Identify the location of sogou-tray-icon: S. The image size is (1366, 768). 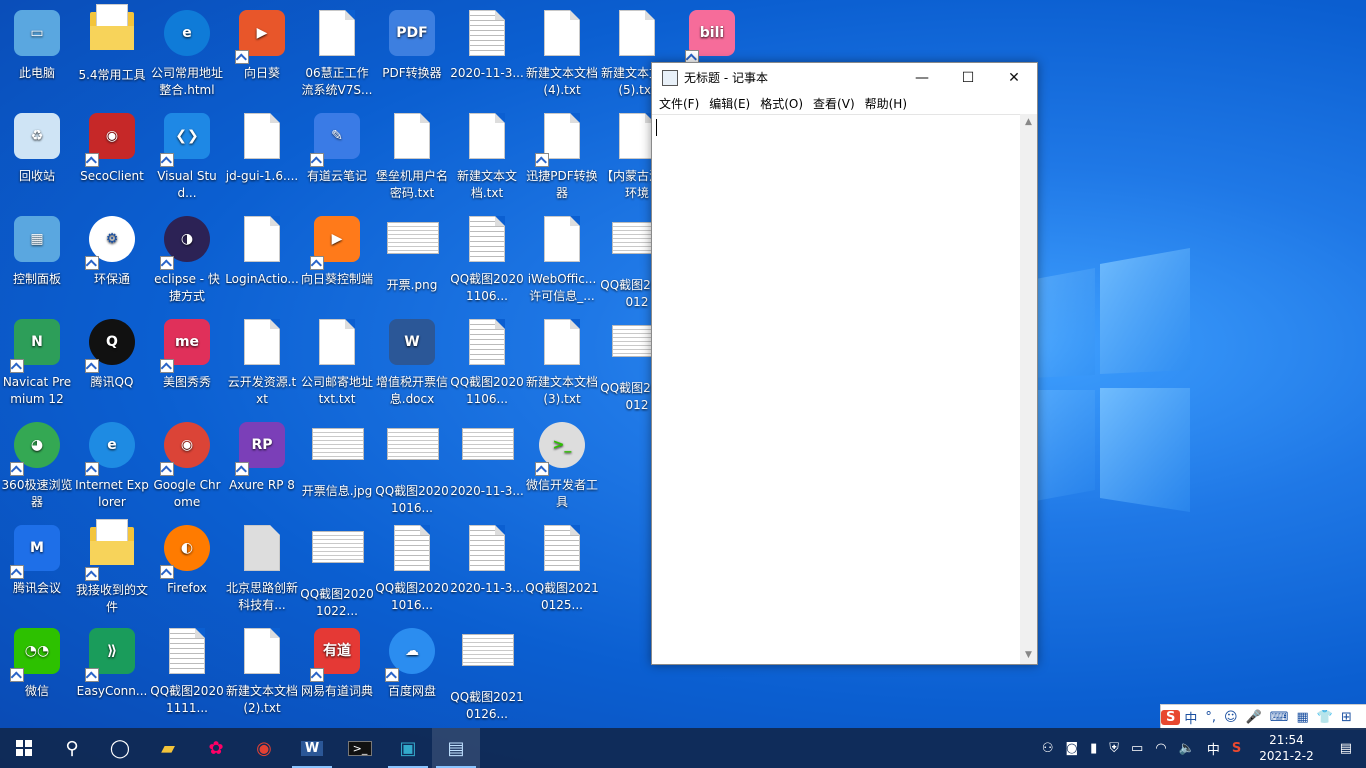
(1236, 748).